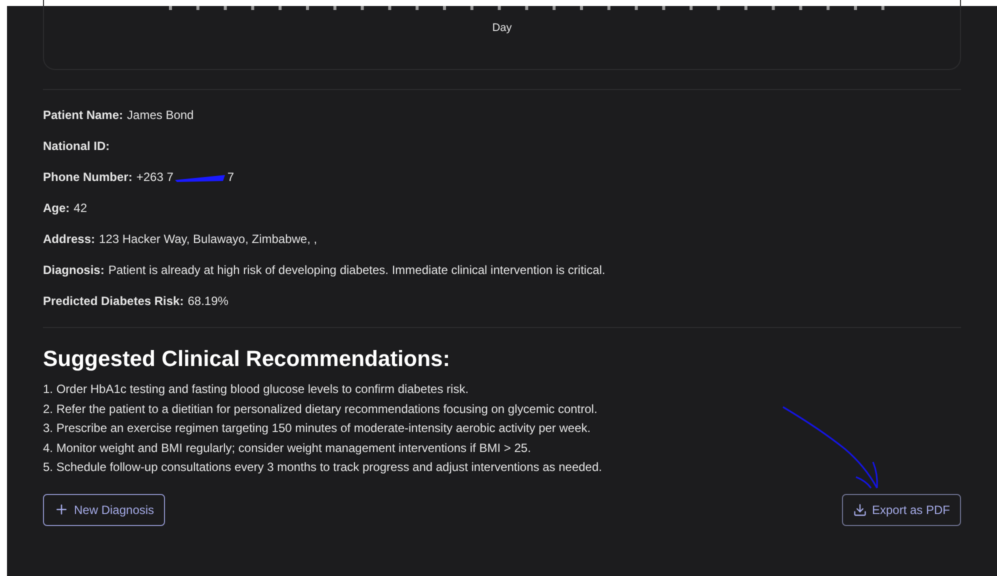  Describe the element at coordinates (61, 509) in the screenshot. I see `plus-icon` at that location.